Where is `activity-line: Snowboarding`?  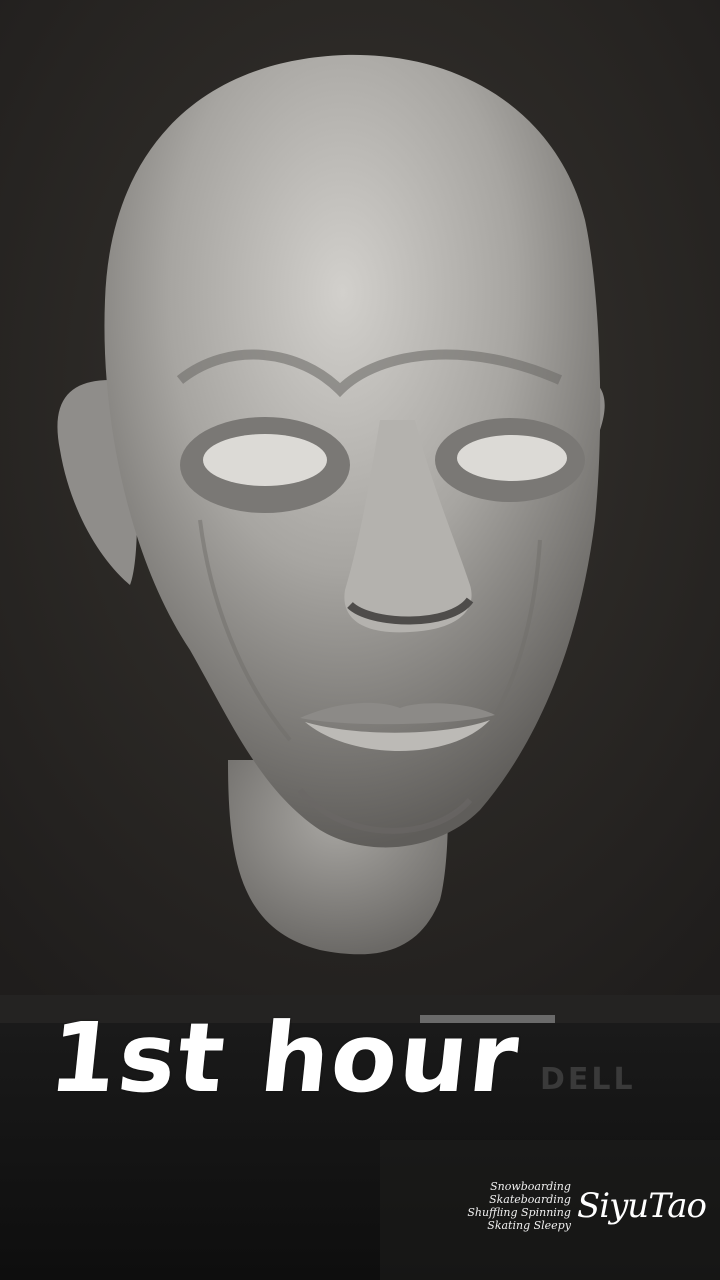 activity-line: Snowboarding is located at coordinates (530, 1186).